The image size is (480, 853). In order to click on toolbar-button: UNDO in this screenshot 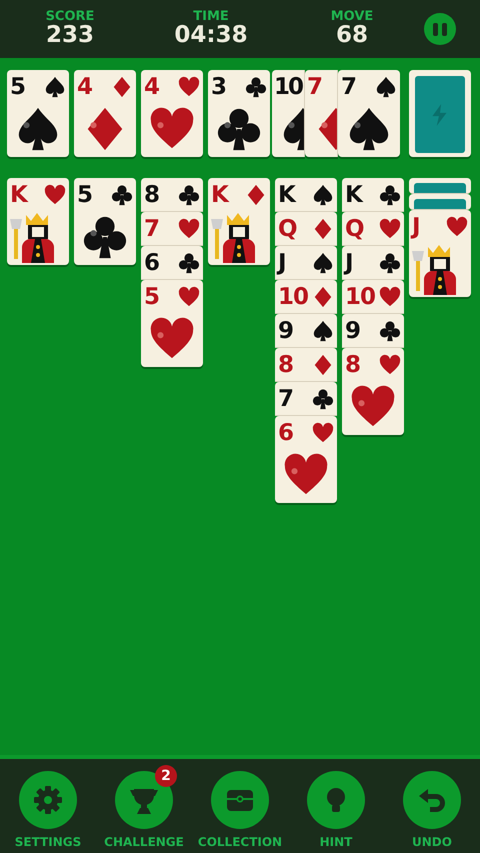, I will do `click(432, 806)`.